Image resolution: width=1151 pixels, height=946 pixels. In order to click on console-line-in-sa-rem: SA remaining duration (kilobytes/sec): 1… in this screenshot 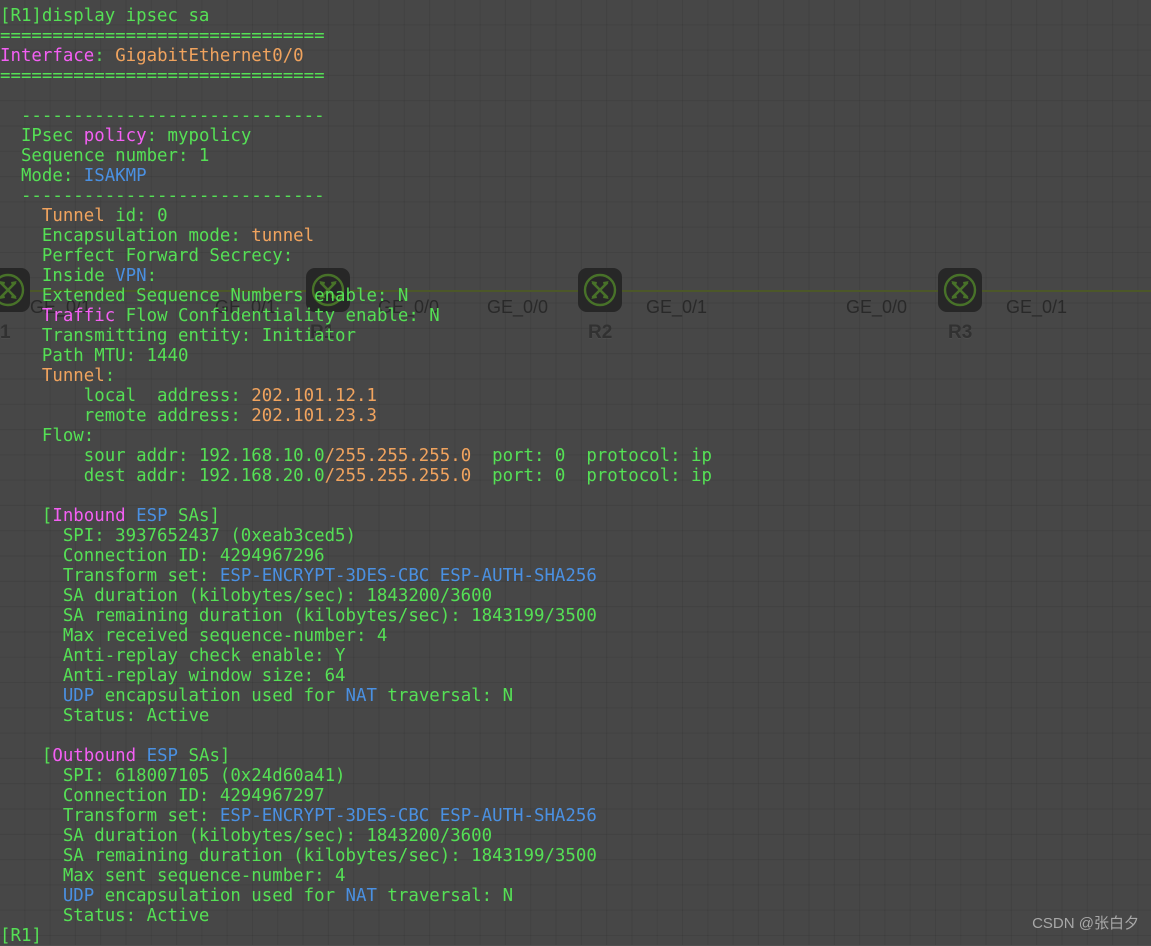, I will do `click(575, 616)`.